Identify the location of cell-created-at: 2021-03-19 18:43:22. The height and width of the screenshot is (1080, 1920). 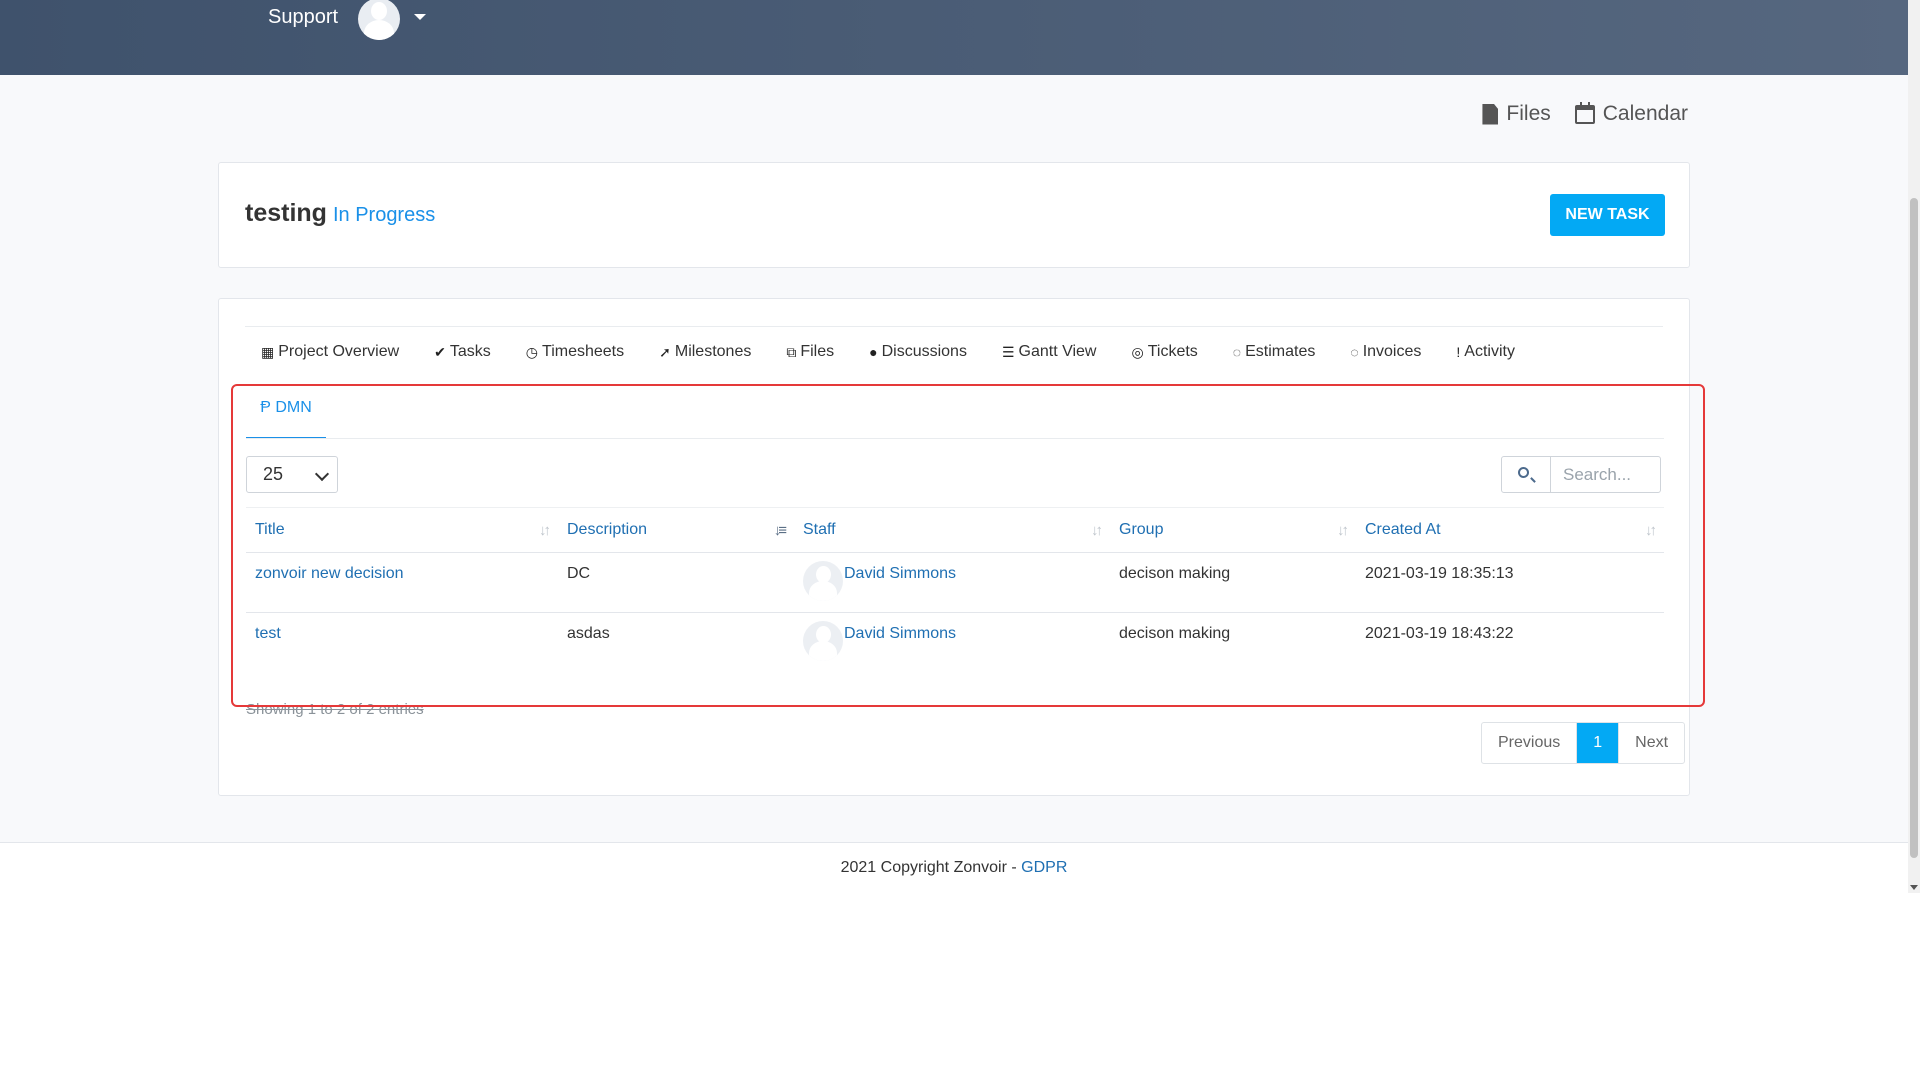
(1439, 633).